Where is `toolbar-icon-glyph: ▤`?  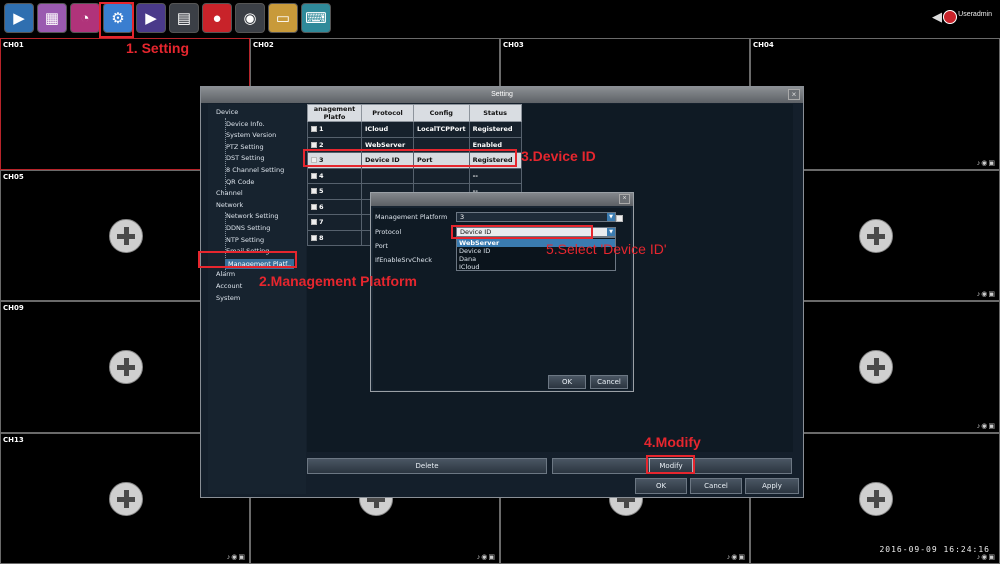 toolbar-icon-glyph: ▤ is located at coordinates (184, 18).